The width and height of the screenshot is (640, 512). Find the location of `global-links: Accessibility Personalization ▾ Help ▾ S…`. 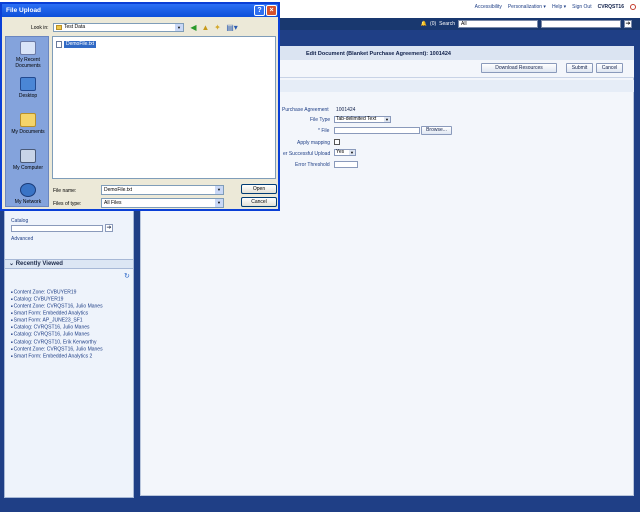

global-links: Accessibility Personalization ▾ Help ▾ S… is located at coordinates (555, 7).